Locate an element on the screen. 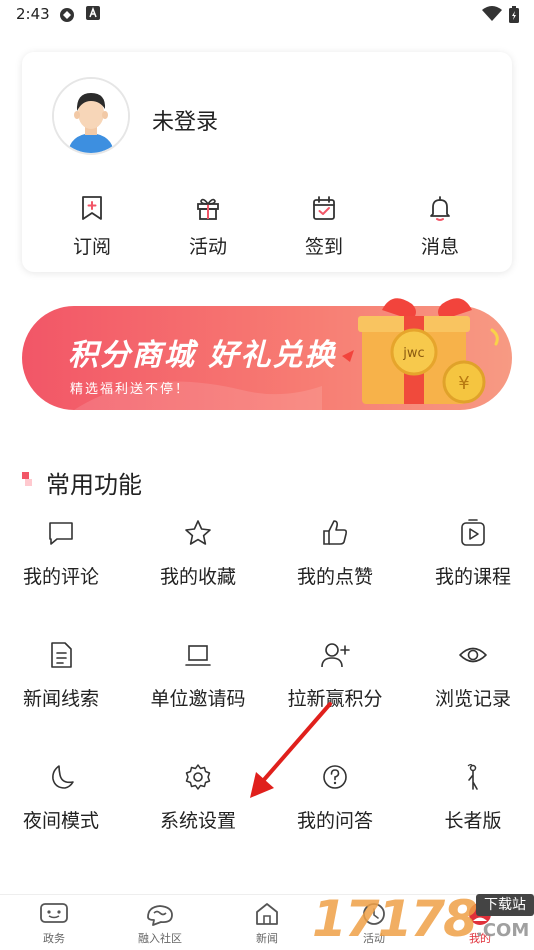  function-my-qa: 我的问答 is located at coordinates (335, 812).